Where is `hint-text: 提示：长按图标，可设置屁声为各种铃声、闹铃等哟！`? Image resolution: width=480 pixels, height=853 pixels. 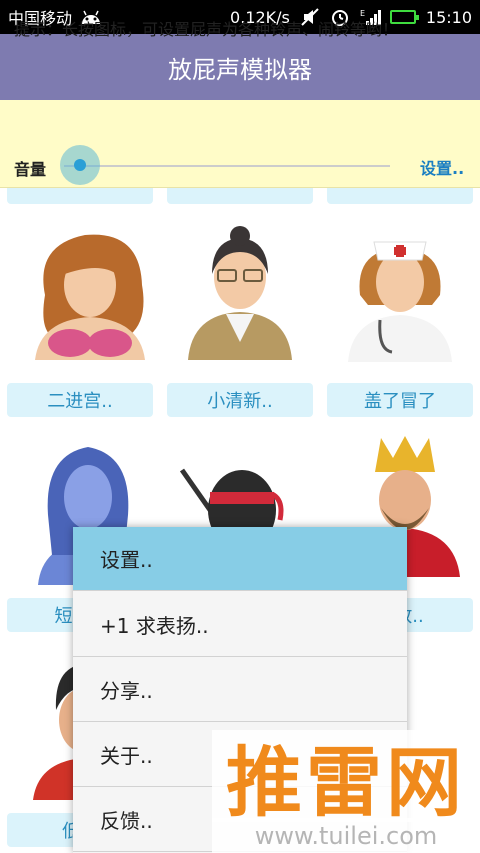
hint-text: 提示：长按图标，可设置屁声为各种铃声、闹铃等哟！ is located at coordinates (206, 29).